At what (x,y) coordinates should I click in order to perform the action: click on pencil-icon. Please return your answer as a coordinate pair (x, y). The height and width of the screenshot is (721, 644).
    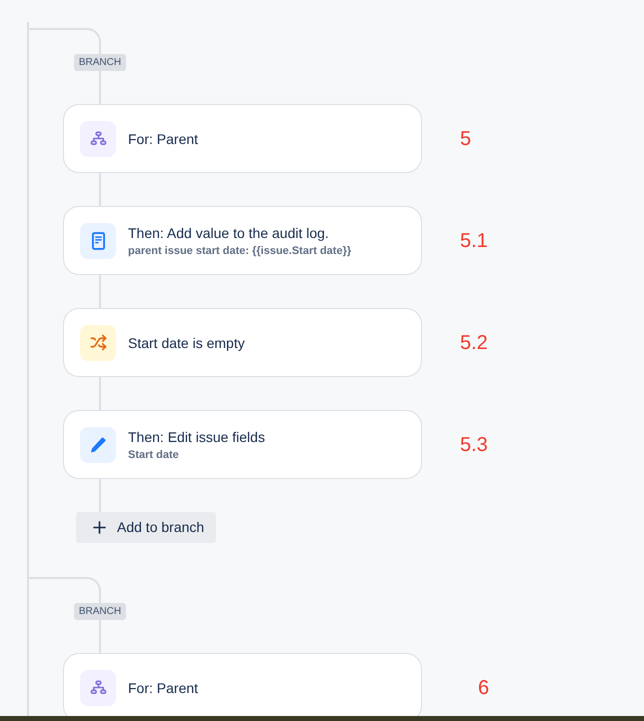
    Looking at the image, I should click on (98, 444).